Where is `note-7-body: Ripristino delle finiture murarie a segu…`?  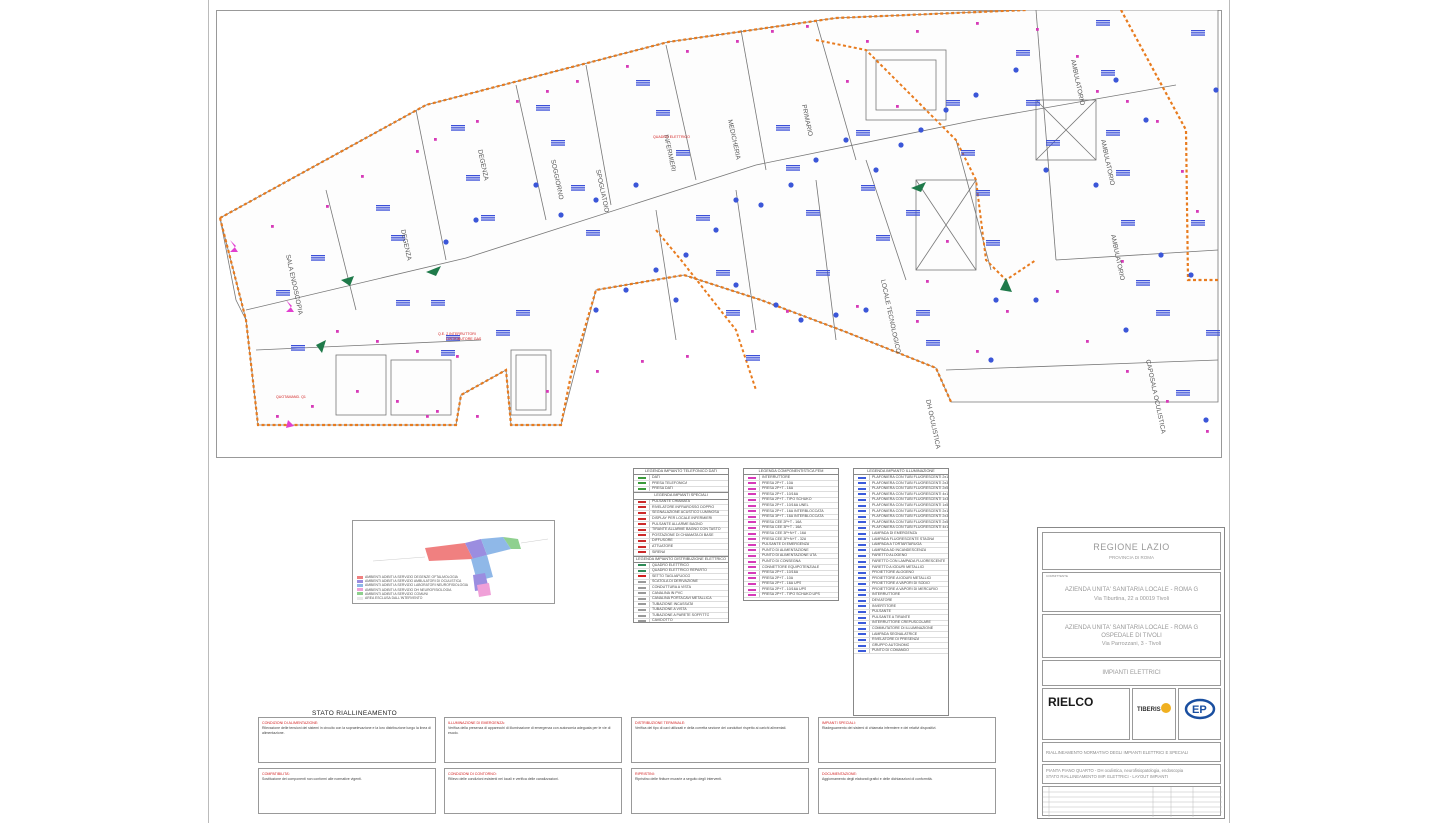 note-7-body: Ripristino delle finiture murarie a segu… is located at coordinates (678, 779).